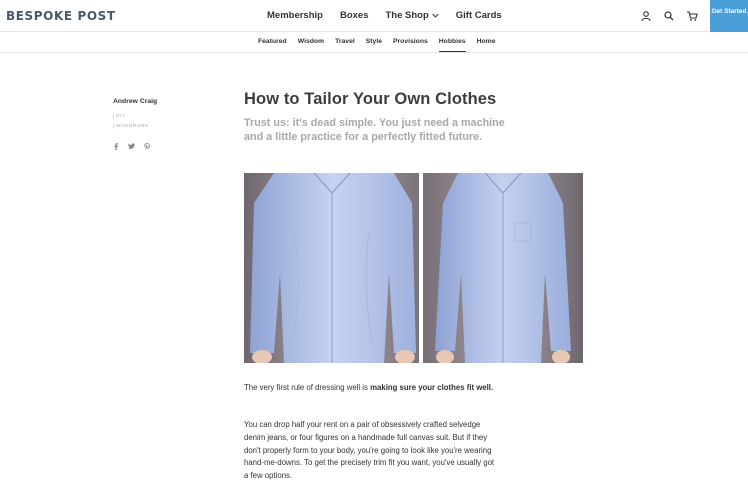 This screenshot has width=748, height=490. What do you see at coordinates (410, 41) in the screenshot?
I see `subnav-provisions: Provisions` at bounding box center [410, 41].